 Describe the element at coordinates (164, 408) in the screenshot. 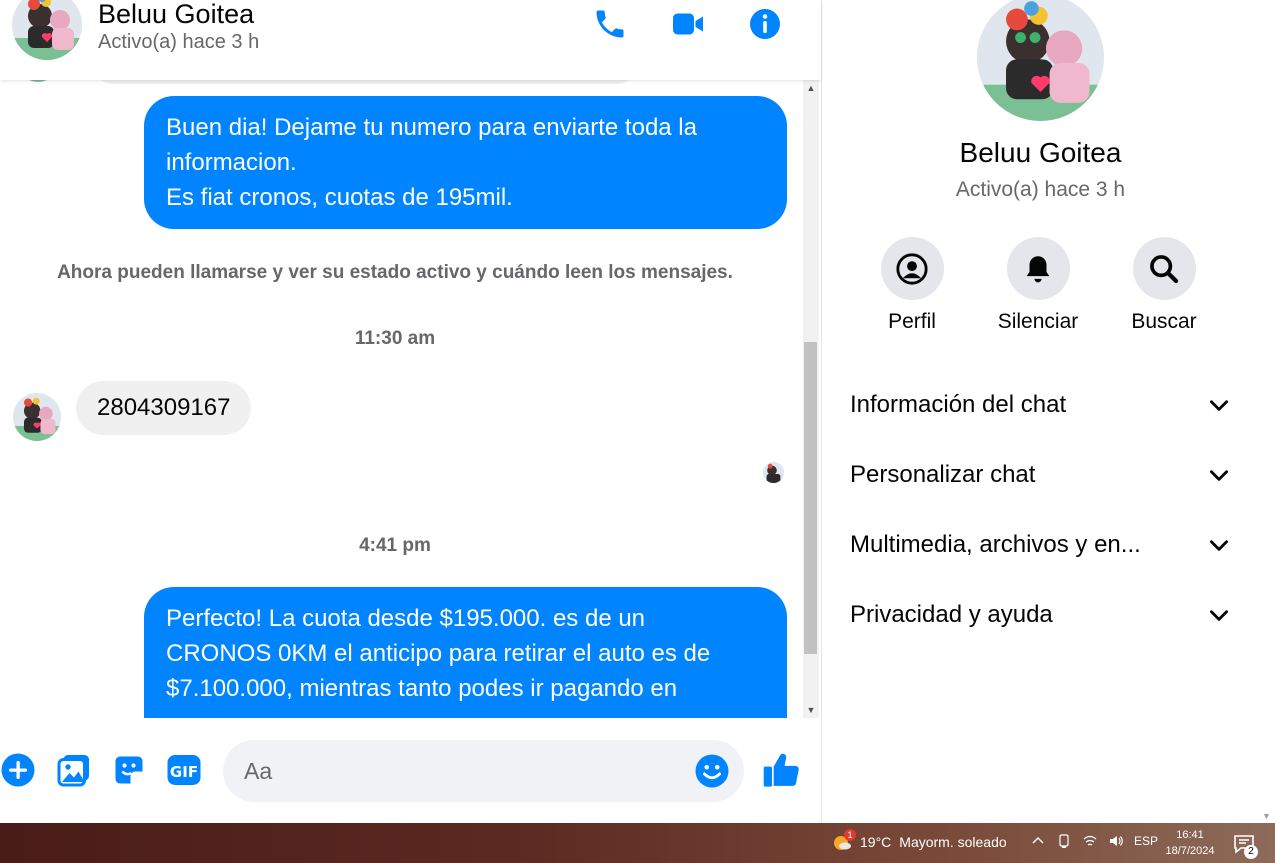

I see `incoming-message: 2804309167` at that location.